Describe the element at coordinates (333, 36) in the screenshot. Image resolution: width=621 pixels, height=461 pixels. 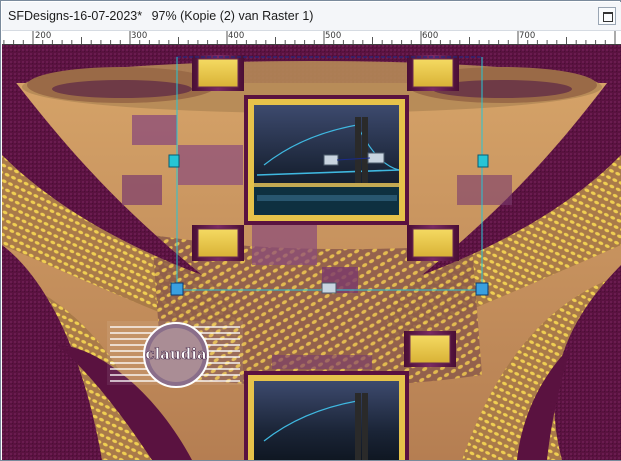
I see `ruler-label: 500` at that location.